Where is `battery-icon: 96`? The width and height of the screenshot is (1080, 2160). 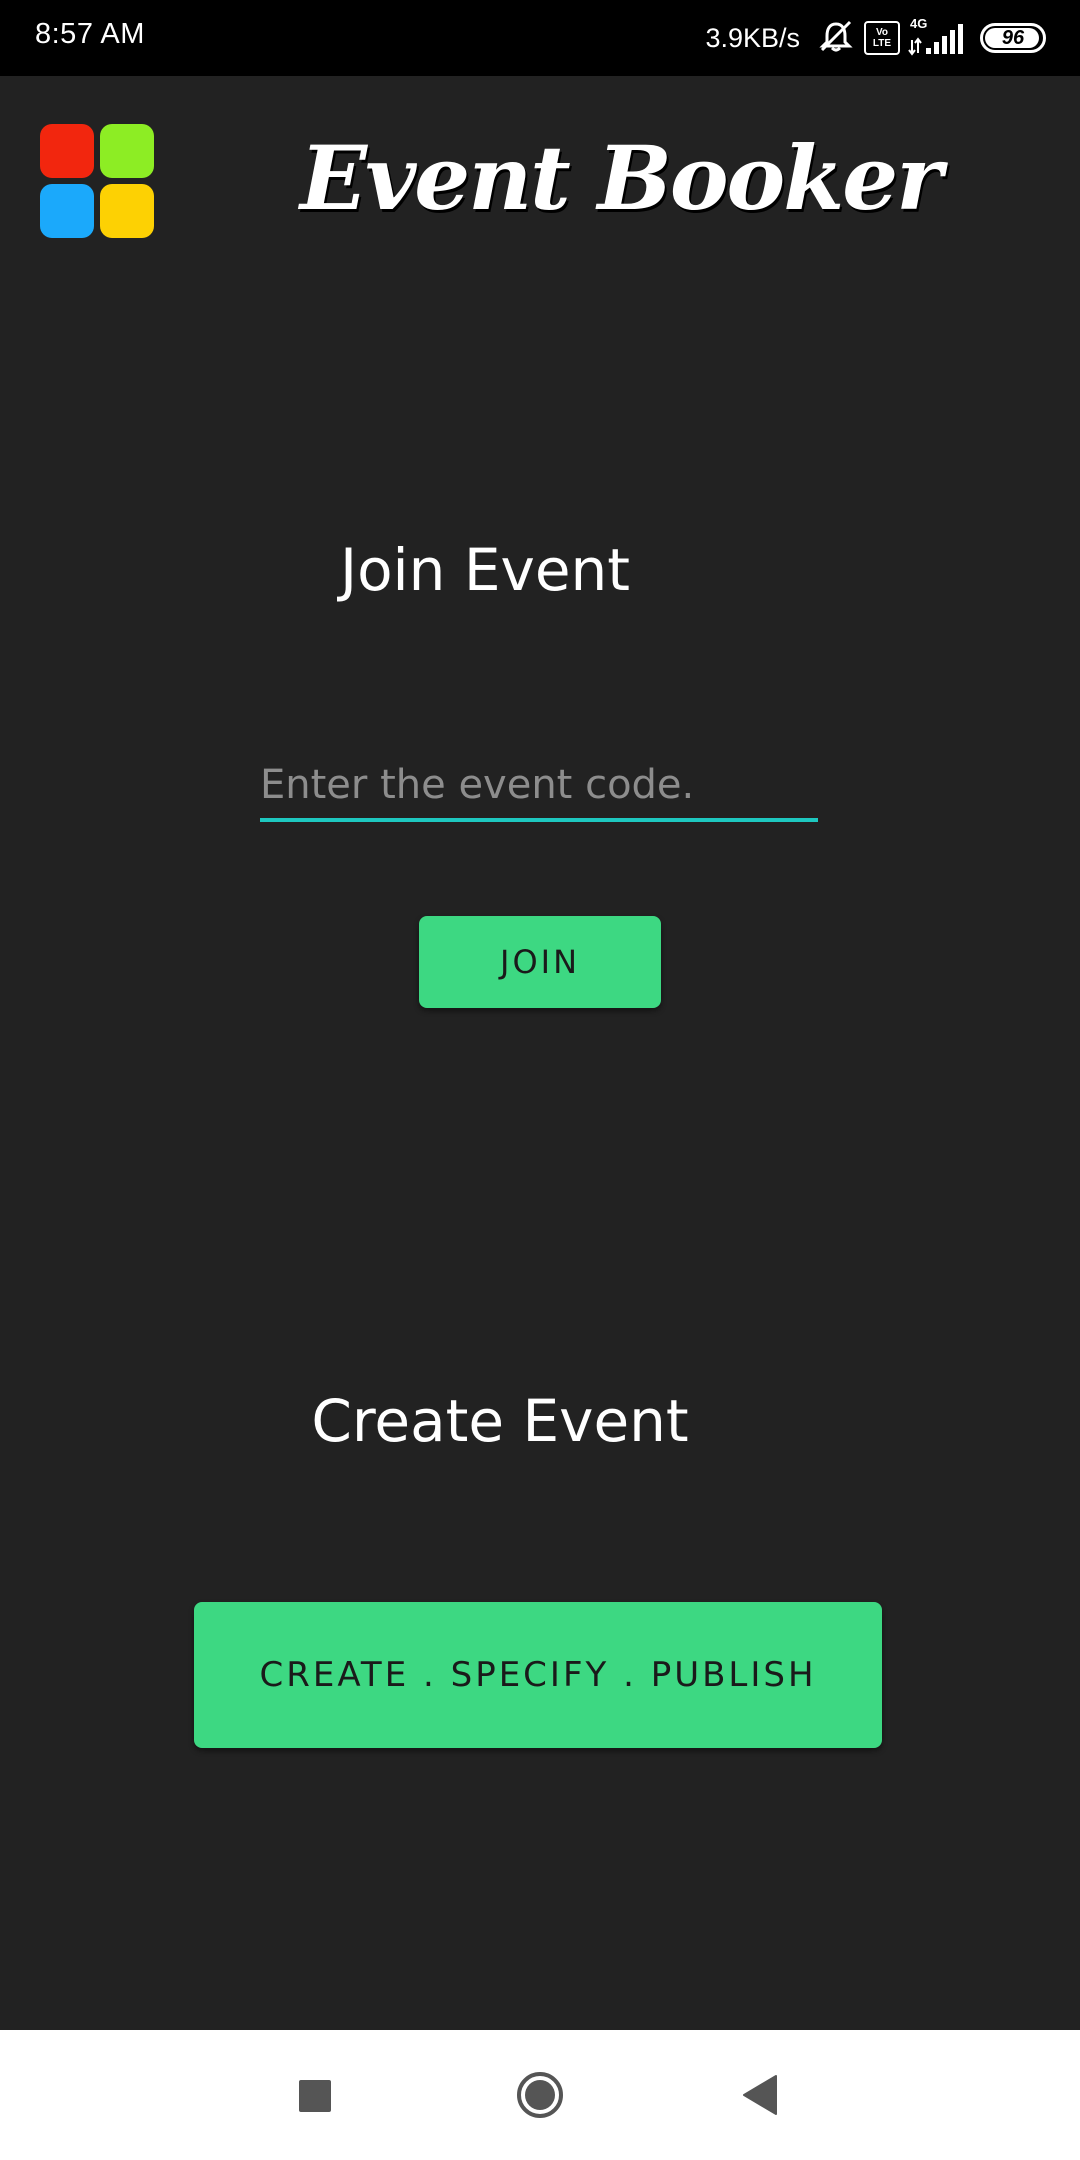 battery-icon: 96 is located at coordinates (1013, 38).